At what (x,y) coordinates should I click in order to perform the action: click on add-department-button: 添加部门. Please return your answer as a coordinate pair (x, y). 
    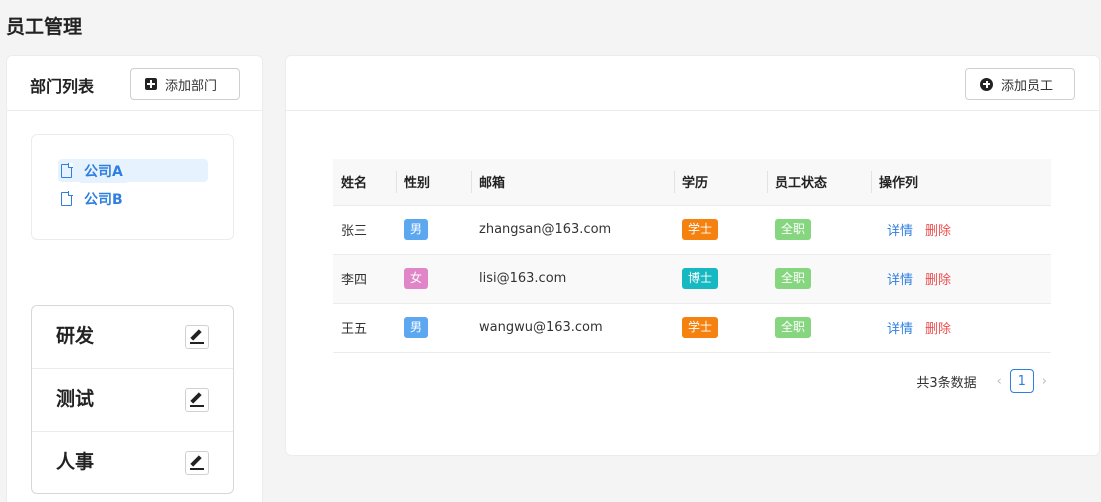
    Looking at the image, I should click on (185, 84).